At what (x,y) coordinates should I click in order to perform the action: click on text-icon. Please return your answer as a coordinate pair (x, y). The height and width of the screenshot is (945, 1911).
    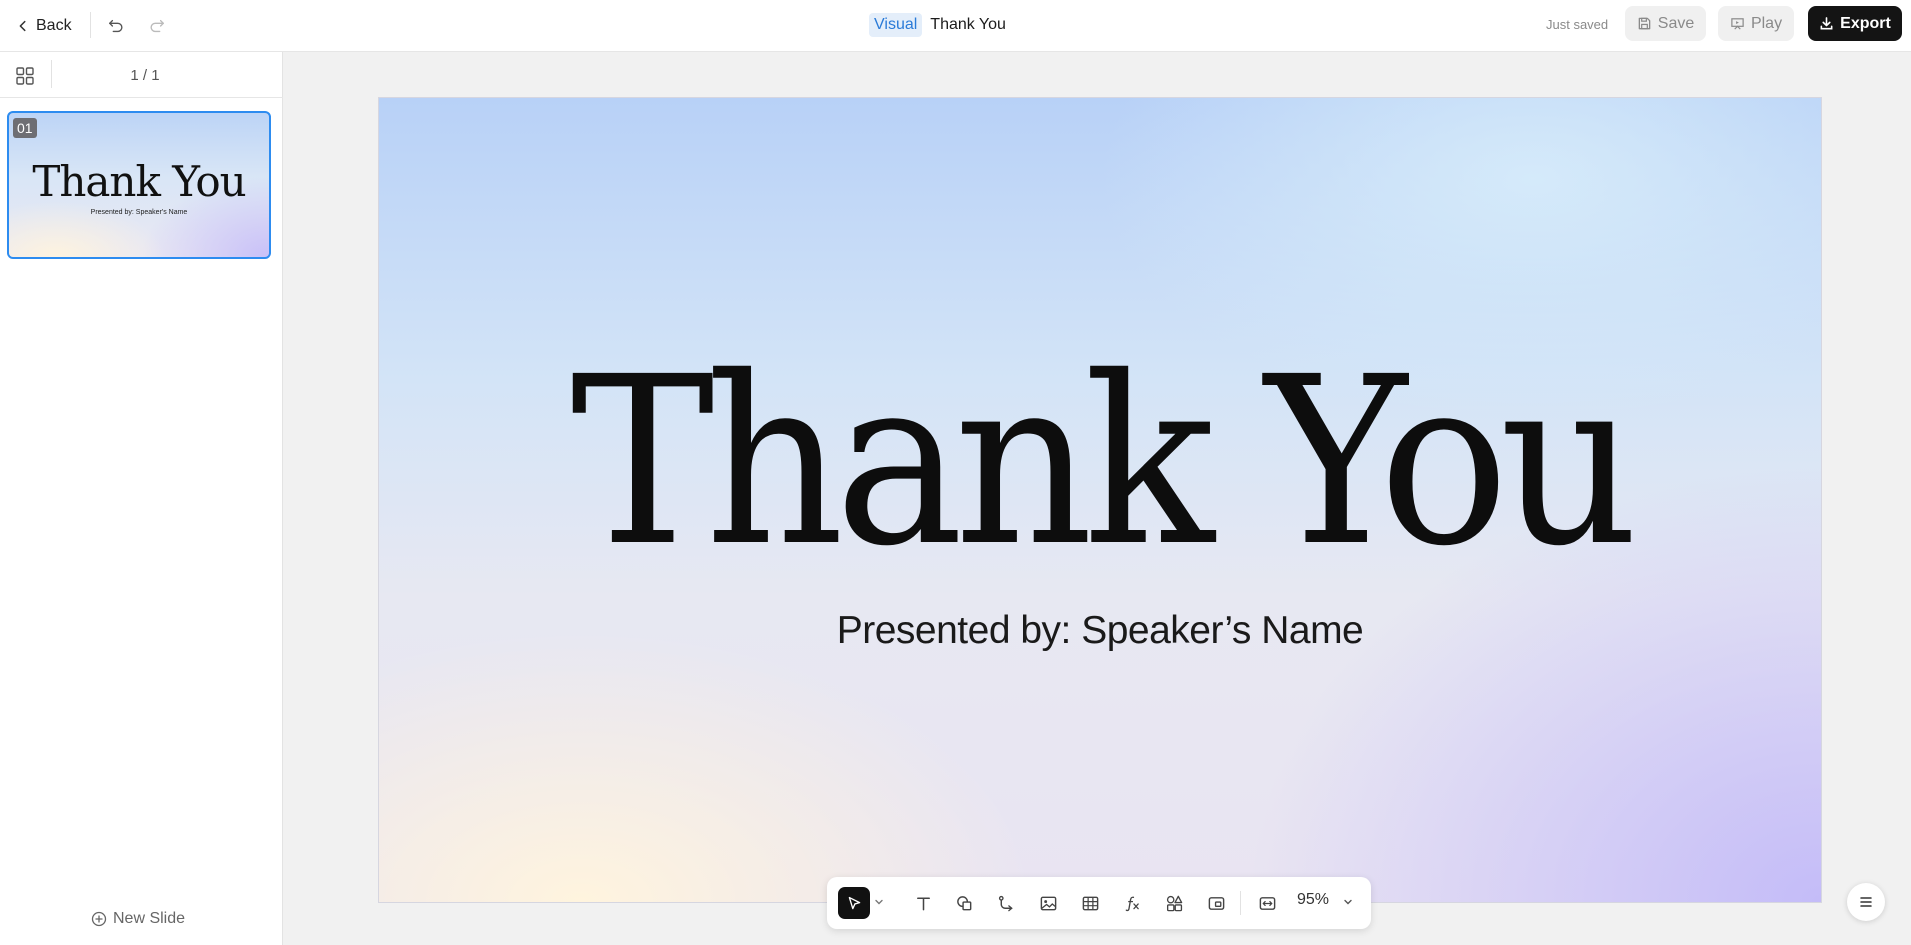
    Looking at the image, I should click on (923, 903).